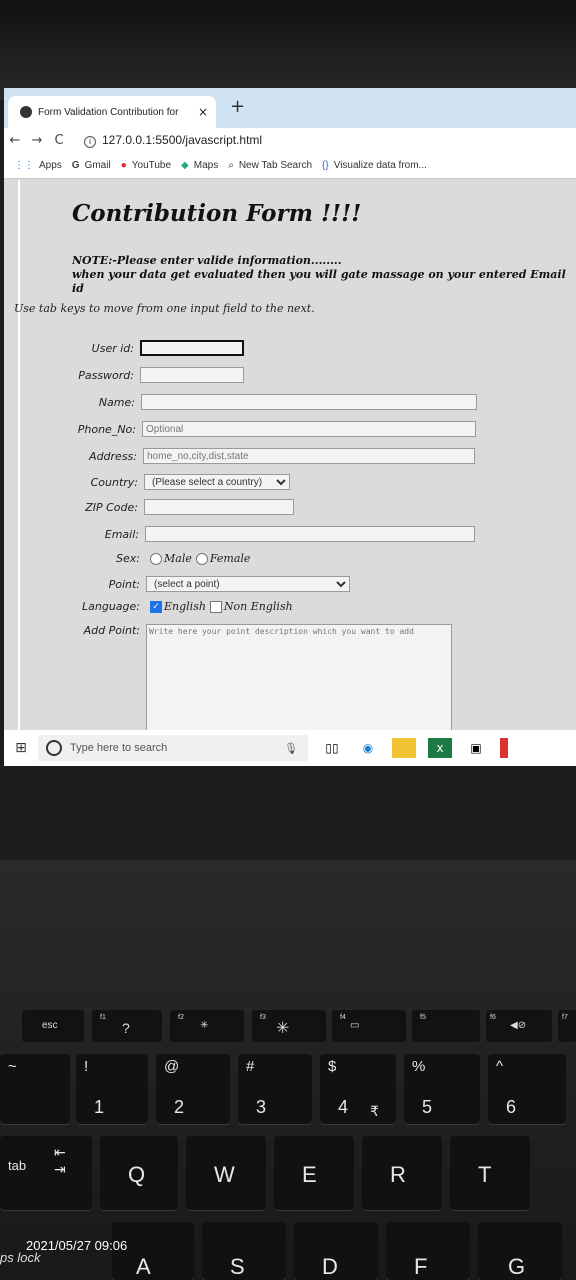  I want to click on key-s: S, so click(244, 1251).